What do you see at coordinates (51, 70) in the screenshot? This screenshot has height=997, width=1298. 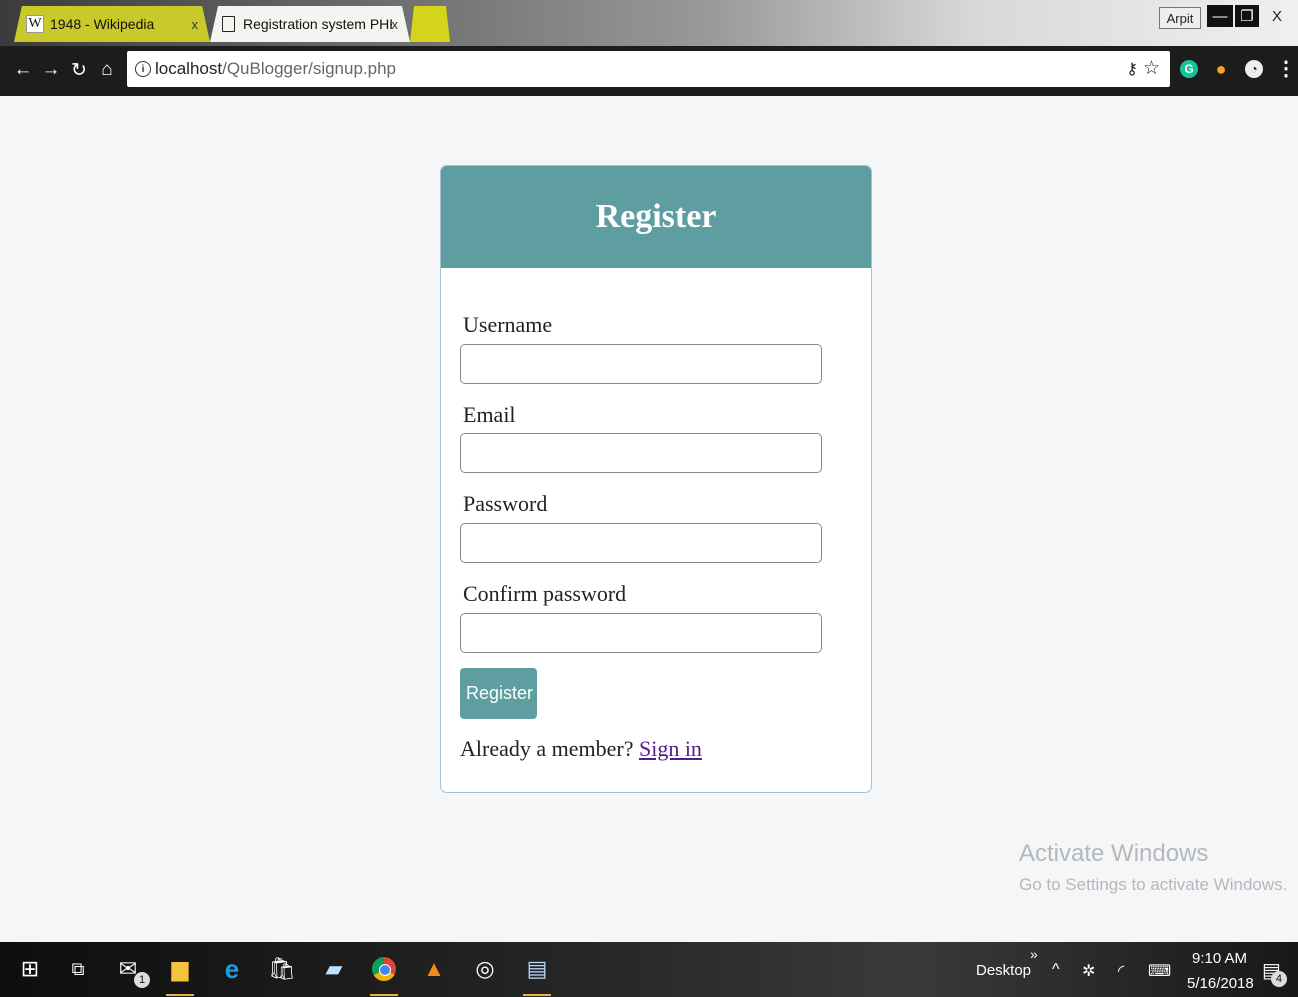 I see `forward-arrow-icon: →` at bounding box center [51, 70].